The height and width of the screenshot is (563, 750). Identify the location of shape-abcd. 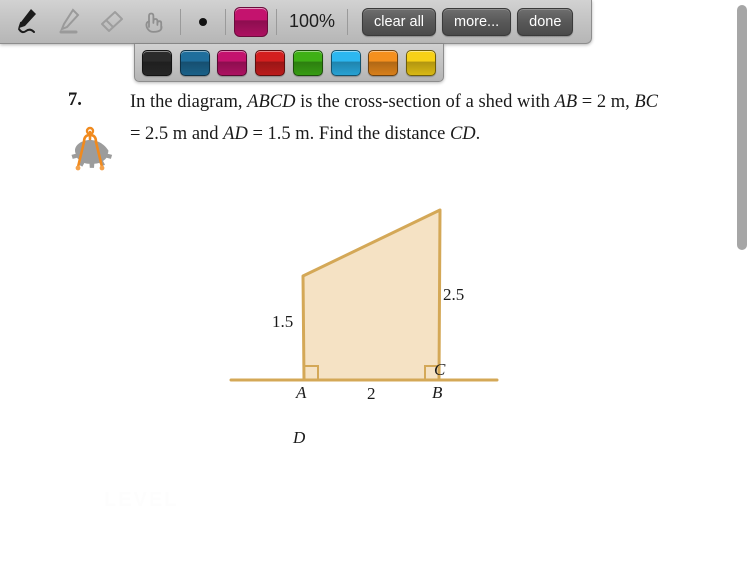
(371, 295).